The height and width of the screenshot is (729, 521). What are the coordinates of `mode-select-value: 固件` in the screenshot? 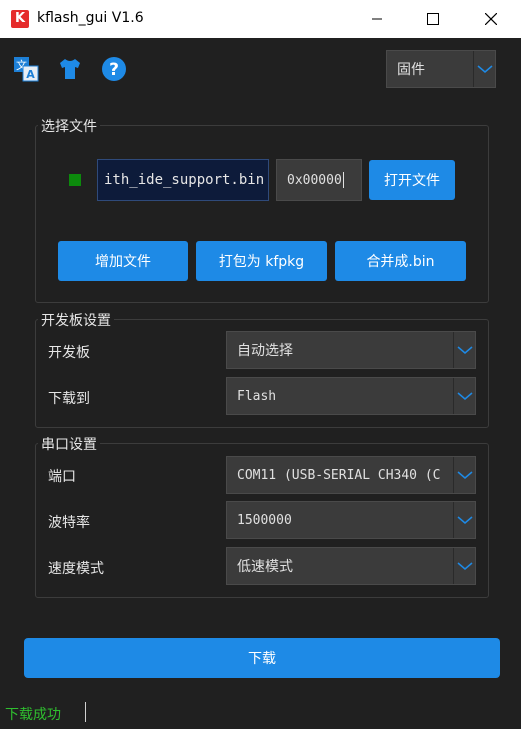 It's located at (411, 70).